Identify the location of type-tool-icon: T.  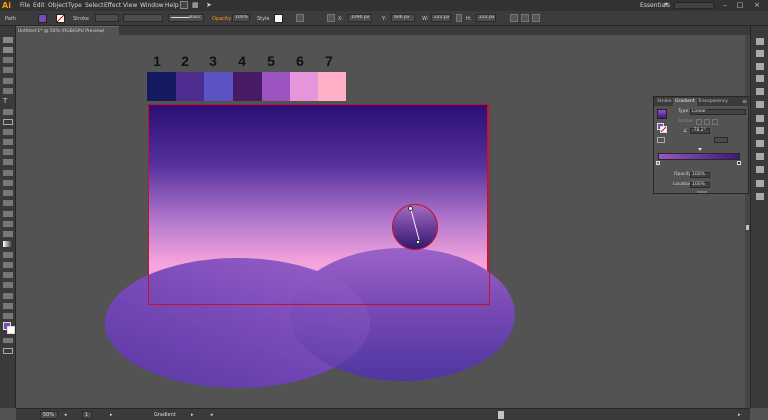
(8, 102).